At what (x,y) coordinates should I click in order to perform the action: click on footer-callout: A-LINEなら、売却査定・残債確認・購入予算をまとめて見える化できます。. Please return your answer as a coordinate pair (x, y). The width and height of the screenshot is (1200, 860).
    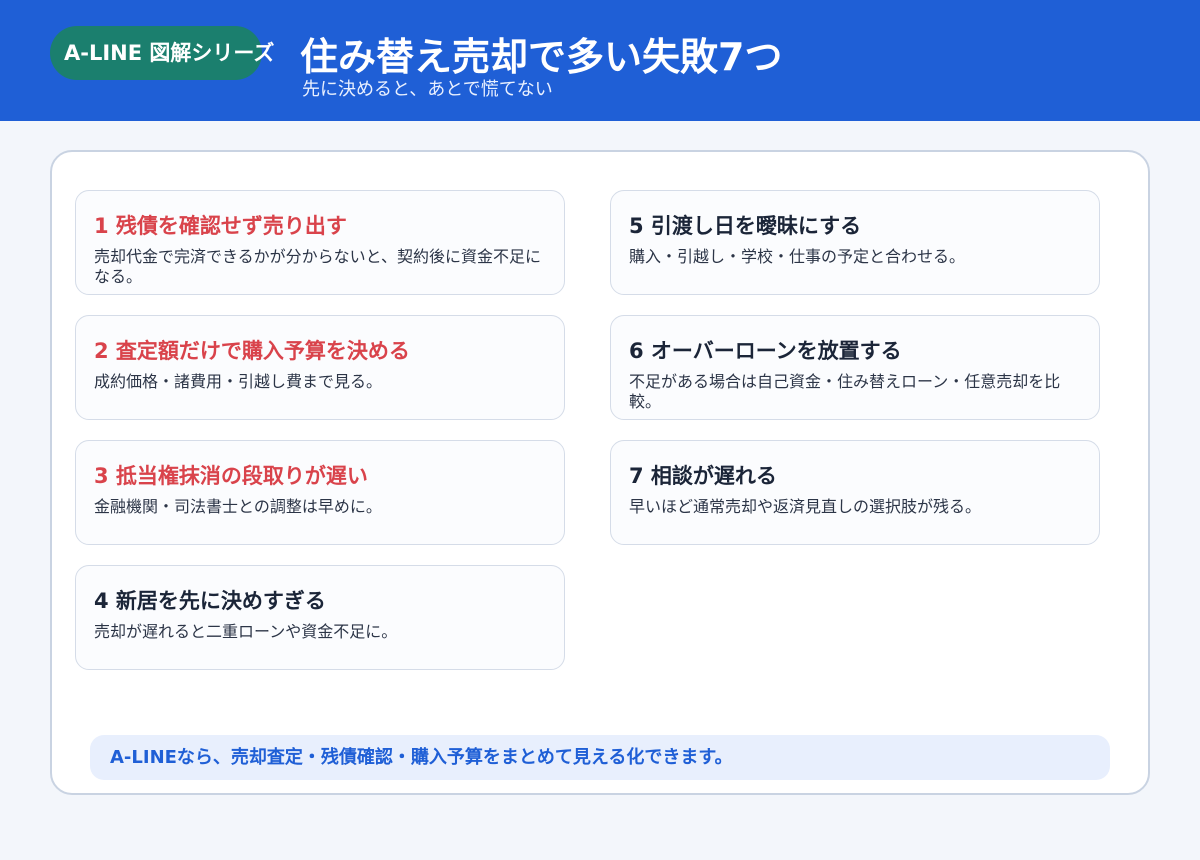
    Looking at the image, I should click on (600, 757).